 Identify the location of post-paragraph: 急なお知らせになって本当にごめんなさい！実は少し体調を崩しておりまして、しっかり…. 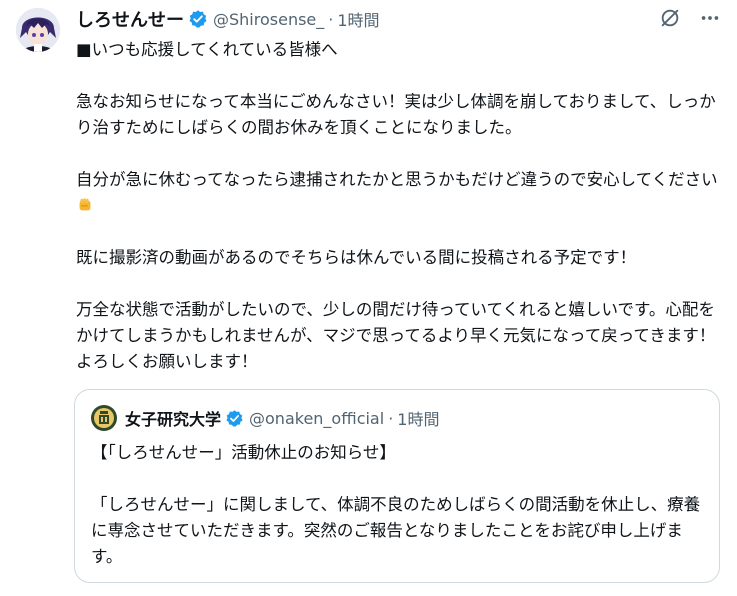
(396, 114).